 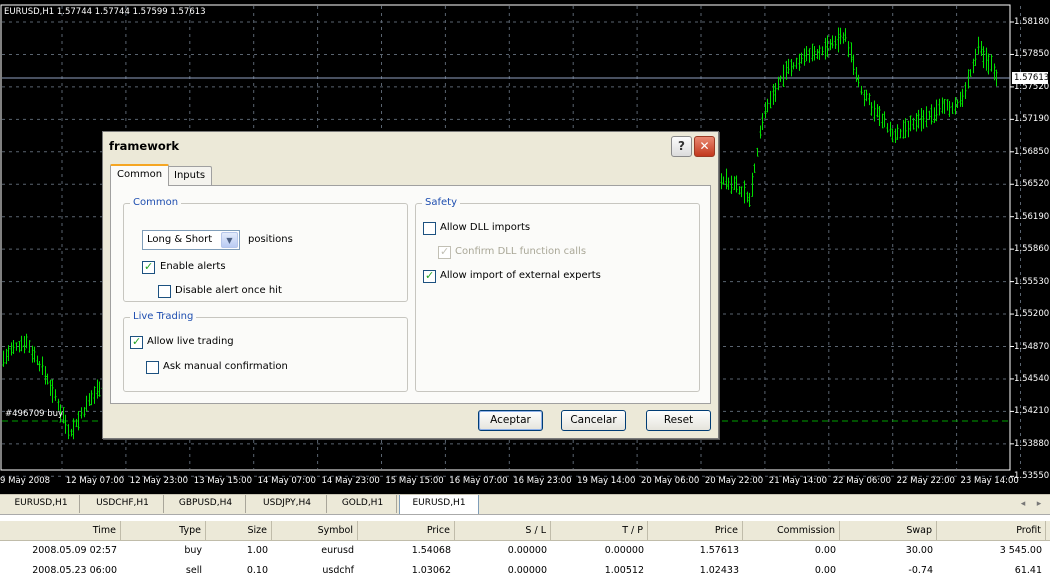 I want to click on table-cell: -0.74, so click(x=920, y=570).